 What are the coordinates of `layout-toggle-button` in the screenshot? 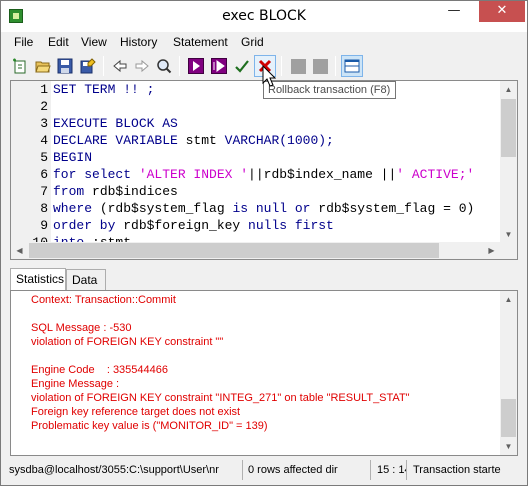 It's located at (352, 66).